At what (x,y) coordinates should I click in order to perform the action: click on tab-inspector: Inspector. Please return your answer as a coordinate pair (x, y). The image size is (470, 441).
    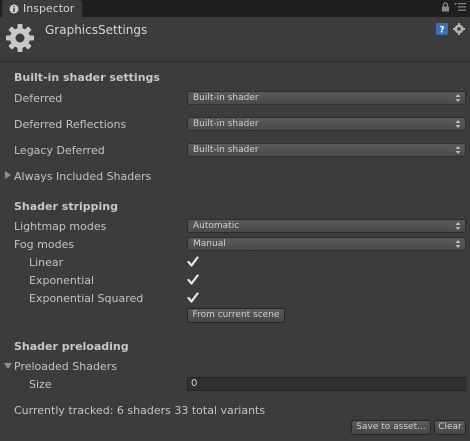
    Looking at the image, I should click on (42, 8).